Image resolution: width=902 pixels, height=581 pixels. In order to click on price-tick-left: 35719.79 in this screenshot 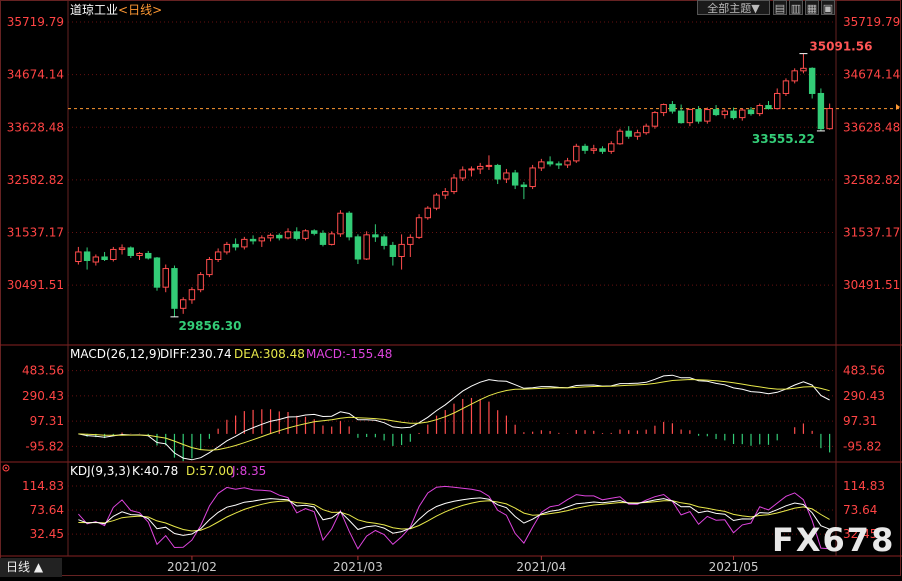, I will do `click(35, 22)`.